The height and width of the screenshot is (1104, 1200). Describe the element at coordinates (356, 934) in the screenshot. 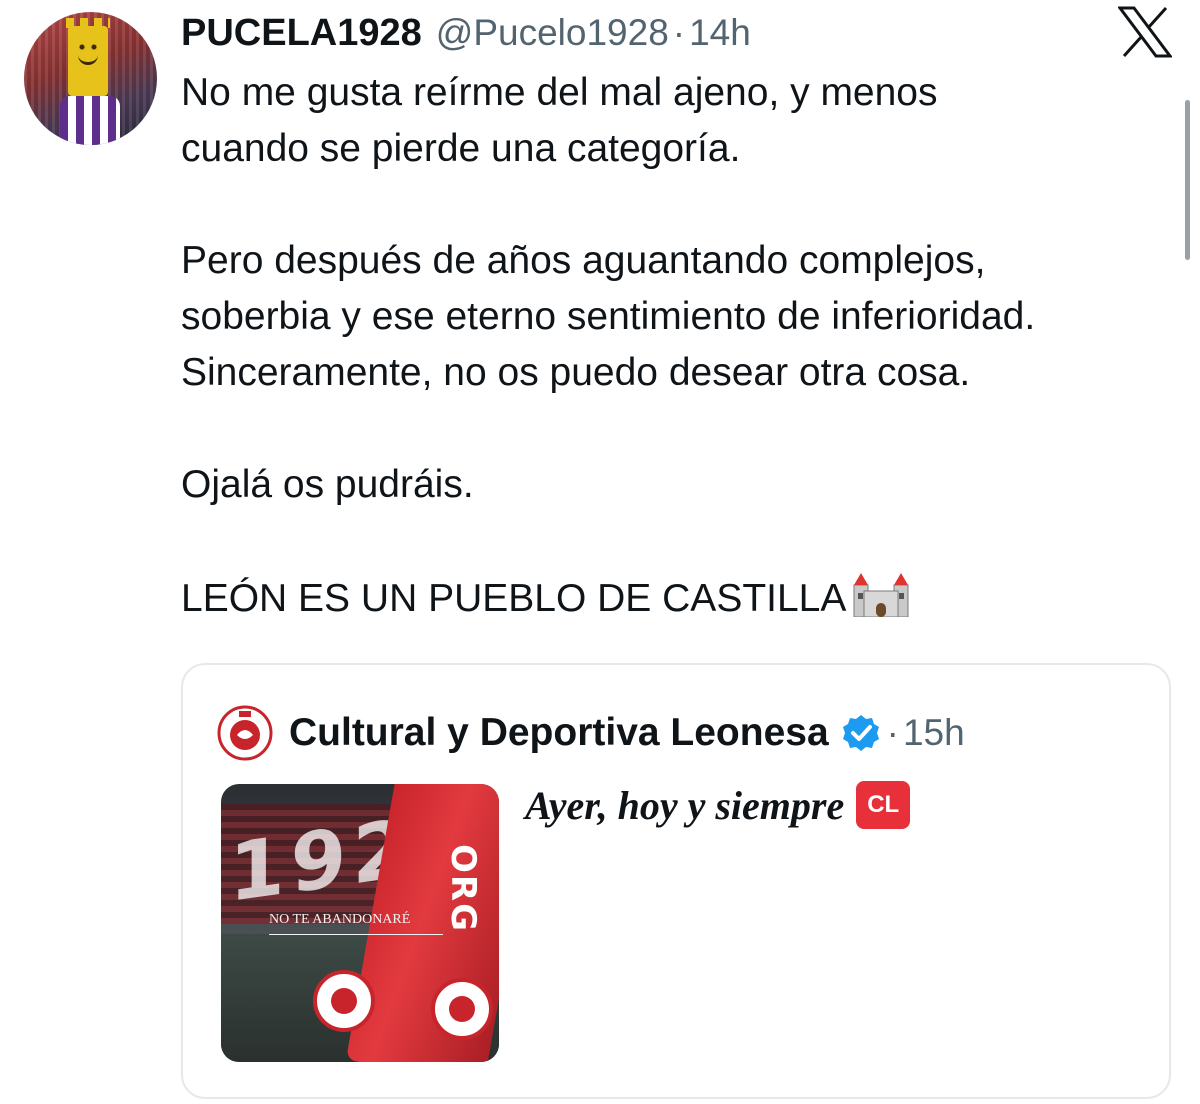

I see `banner-underline` at that location.